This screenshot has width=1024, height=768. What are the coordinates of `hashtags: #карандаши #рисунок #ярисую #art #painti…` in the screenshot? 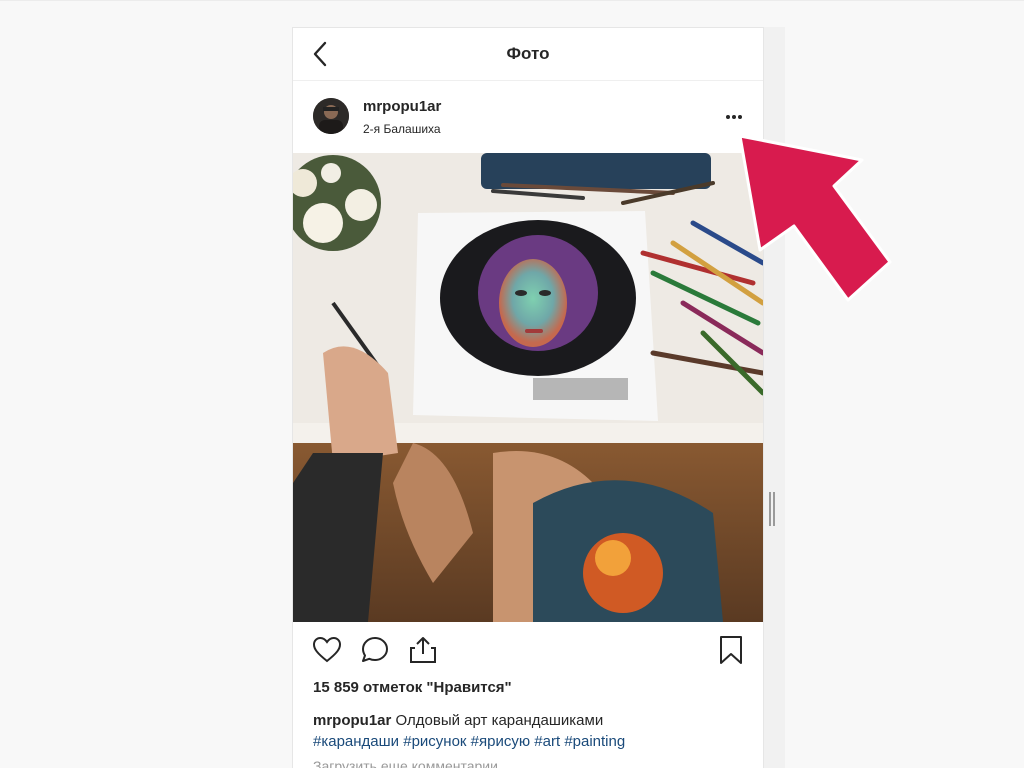 It's located at (469, 741).